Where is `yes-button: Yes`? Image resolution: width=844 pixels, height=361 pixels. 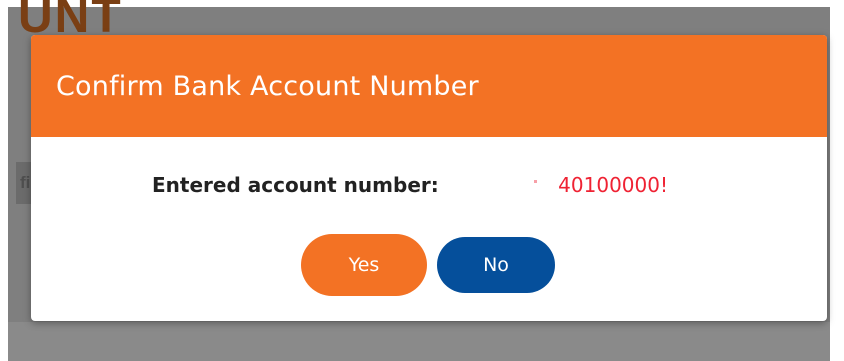
yes-button: Yes is located at coordinates (364, 265).